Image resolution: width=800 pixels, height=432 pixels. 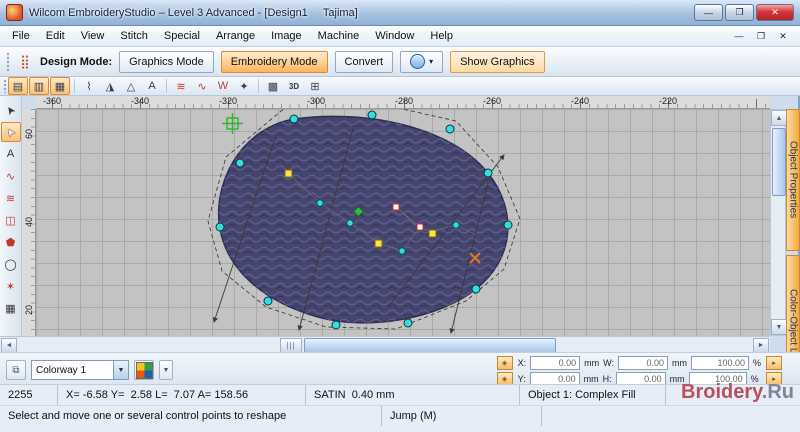 I want to click on program-split-icon: ▩, so click(x=273, y=86).